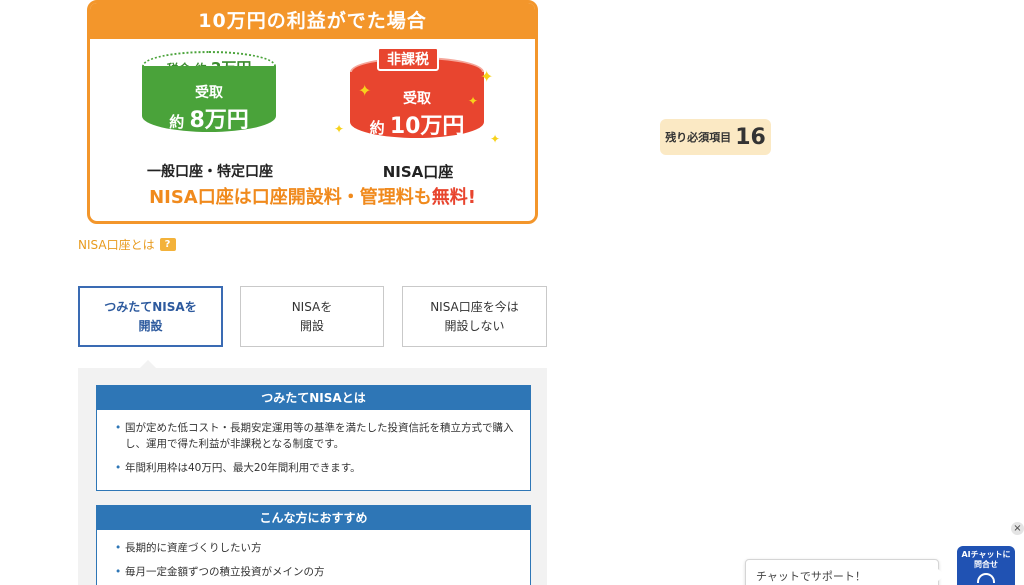 The height and width of the screenshot is (585, 1024). I want to click on robot-icon, so click(986, 578).